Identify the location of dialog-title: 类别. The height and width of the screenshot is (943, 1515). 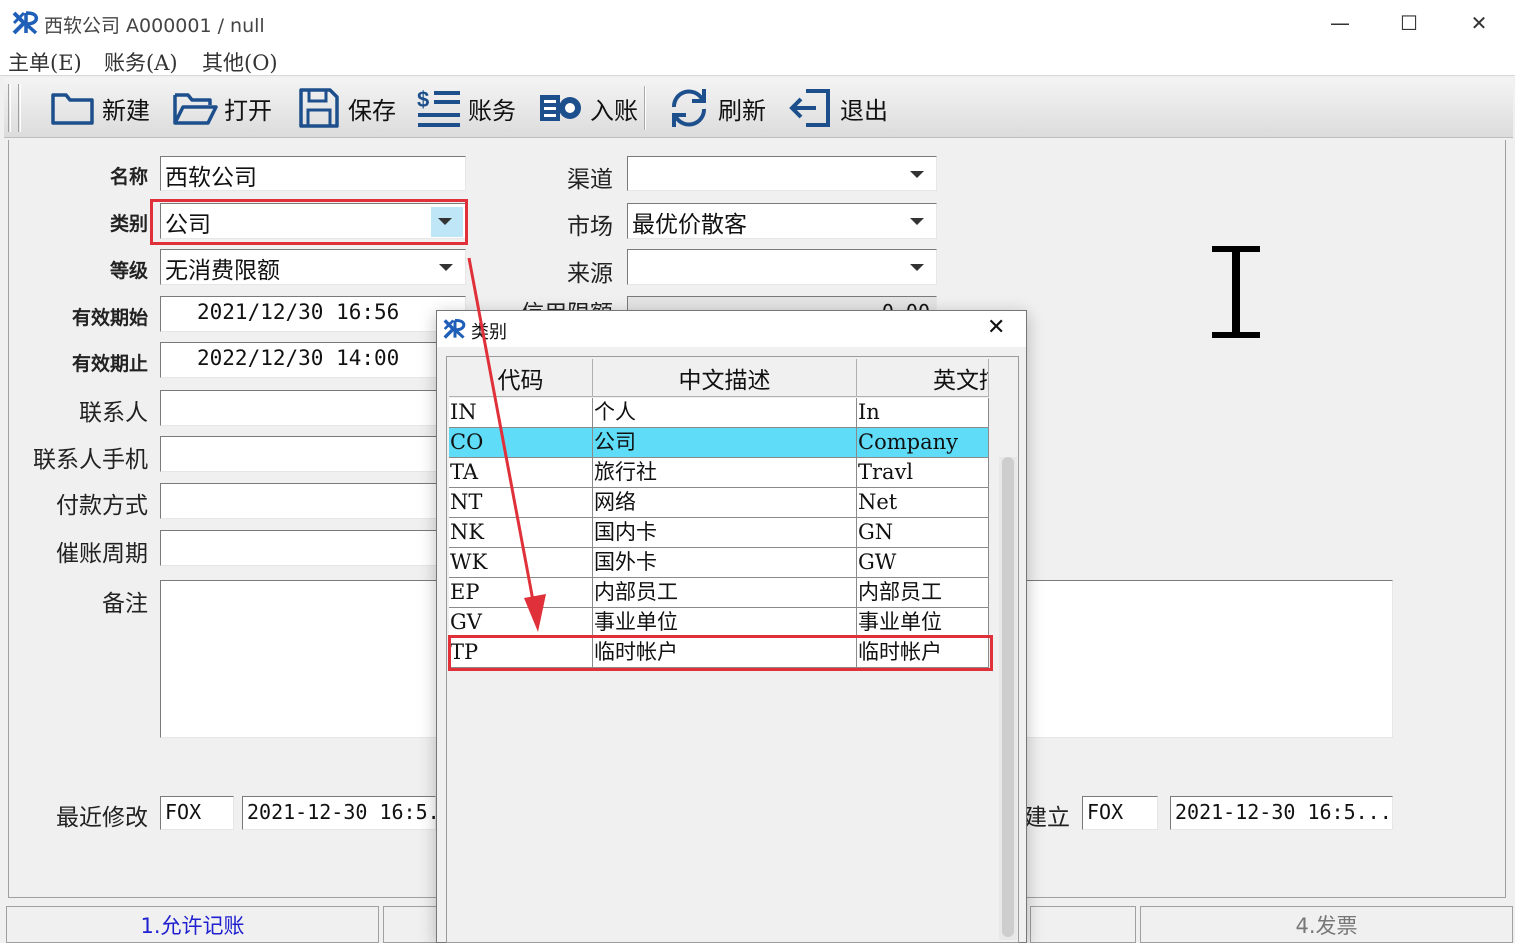
(489, 332).